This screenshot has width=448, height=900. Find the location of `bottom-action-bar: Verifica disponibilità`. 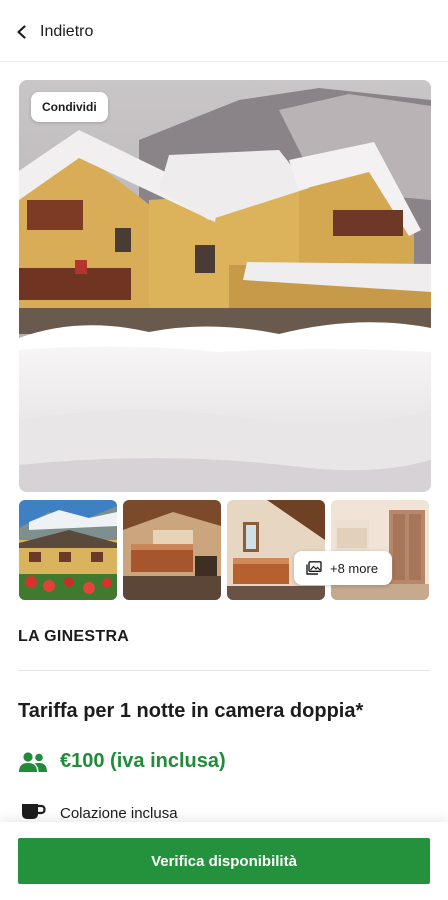

bottom-action-bar: Verifica disponibilità is located at coordinates (224, 861).